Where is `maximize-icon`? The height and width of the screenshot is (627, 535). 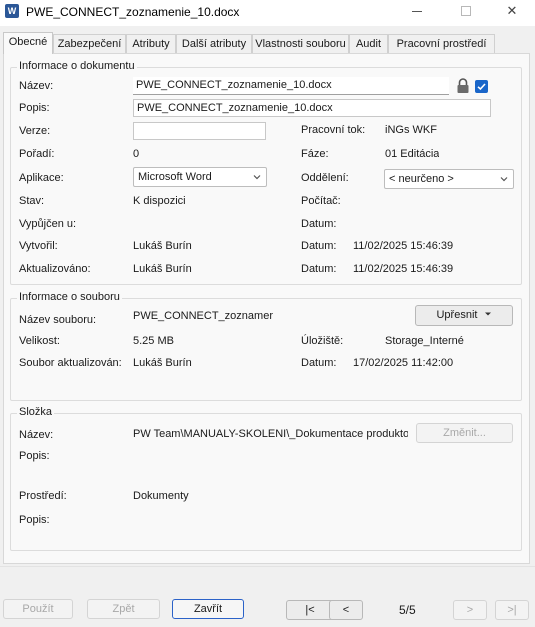 maximize-icon is located at coordinates (466, 11).